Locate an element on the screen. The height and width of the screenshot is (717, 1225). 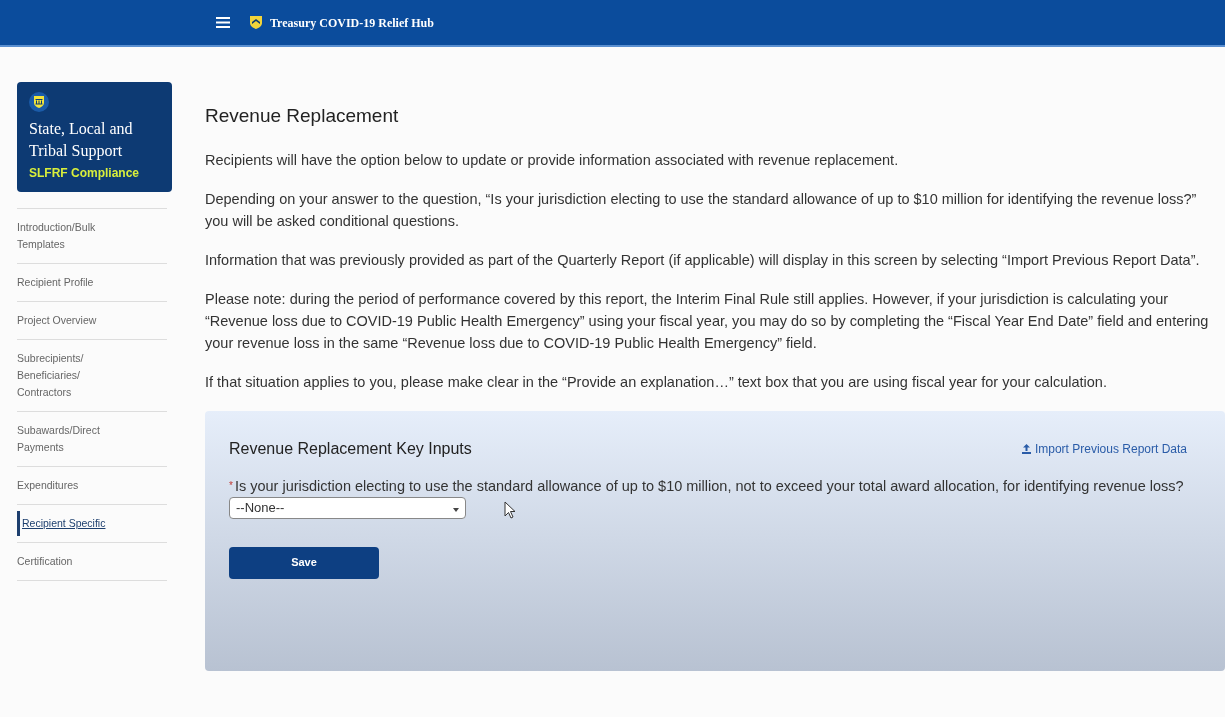
info-paragraph: Depending on your answer to the question, “Is your jurisdiction electing to use the standard allowance of up to $10 million for identifying the revenue loss?” you will be asked conditional questions. is located at coordinates (701, 210).